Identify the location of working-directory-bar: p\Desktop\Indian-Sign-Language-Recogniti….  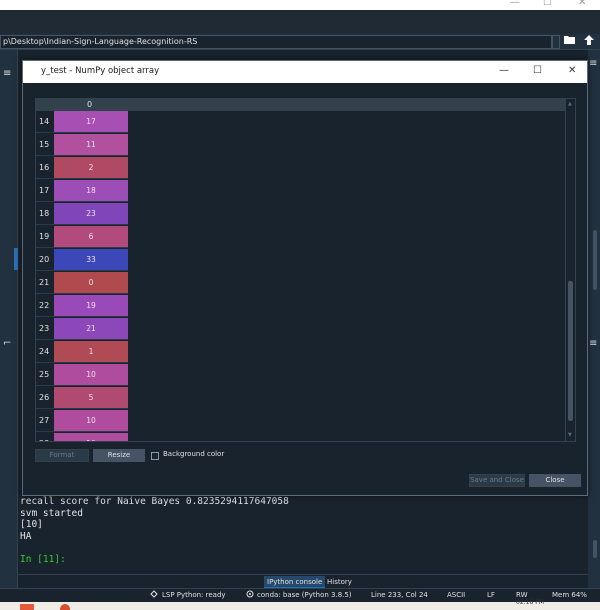
(300, 42).